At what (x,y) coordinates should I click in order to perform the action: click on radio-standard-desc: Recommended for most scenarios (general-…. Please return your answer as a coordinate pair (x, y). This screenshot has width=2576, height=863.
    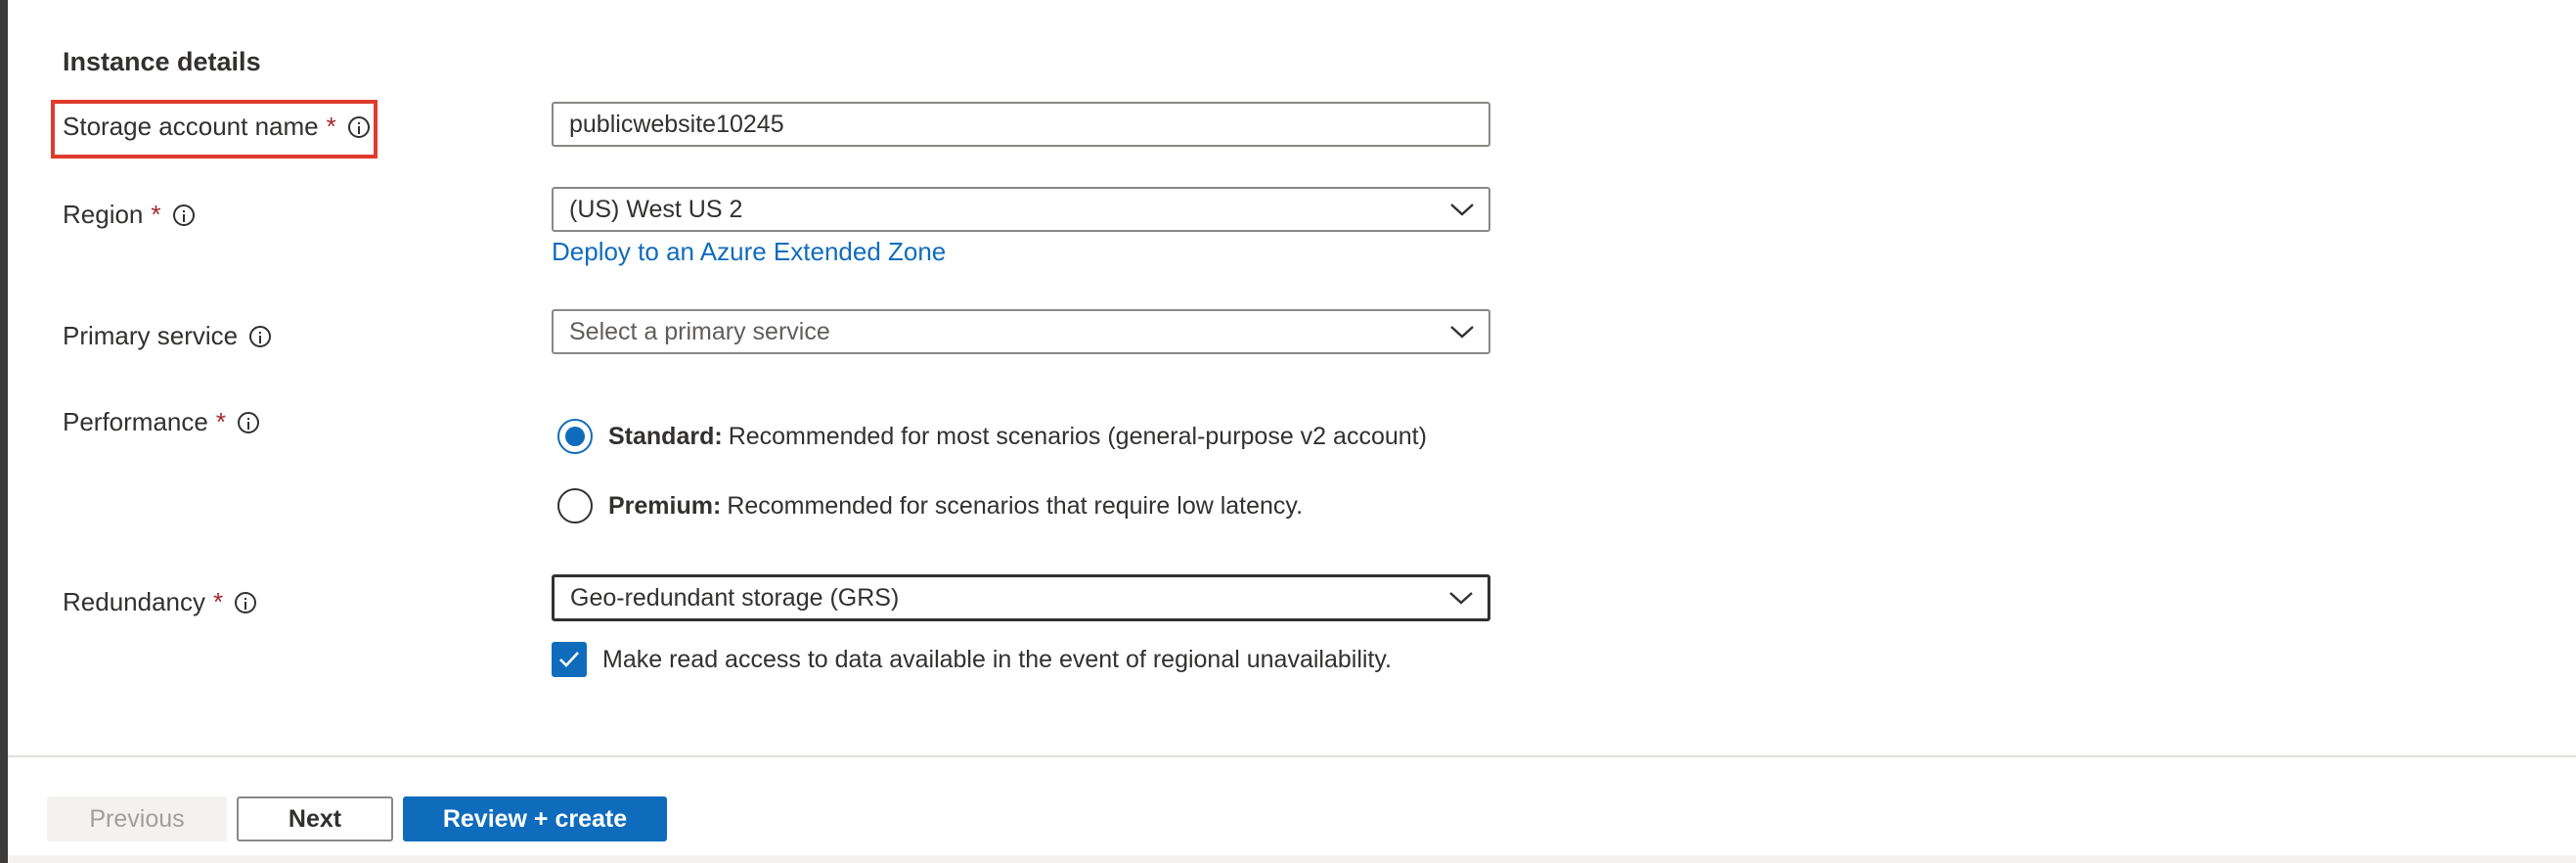
    Looking at the image, I should click on (1077, 436).